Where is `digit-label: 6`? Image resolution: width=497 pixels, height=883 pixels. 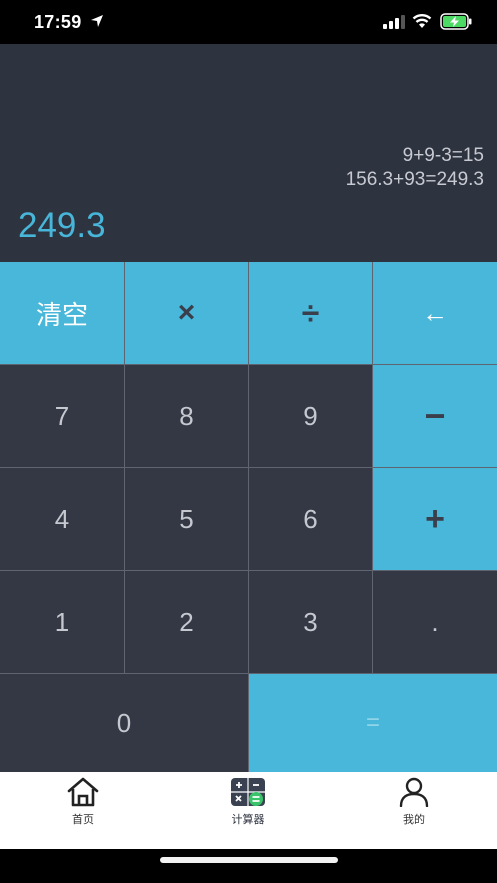
digit-label: 6 is located at coordinates (310, 518).